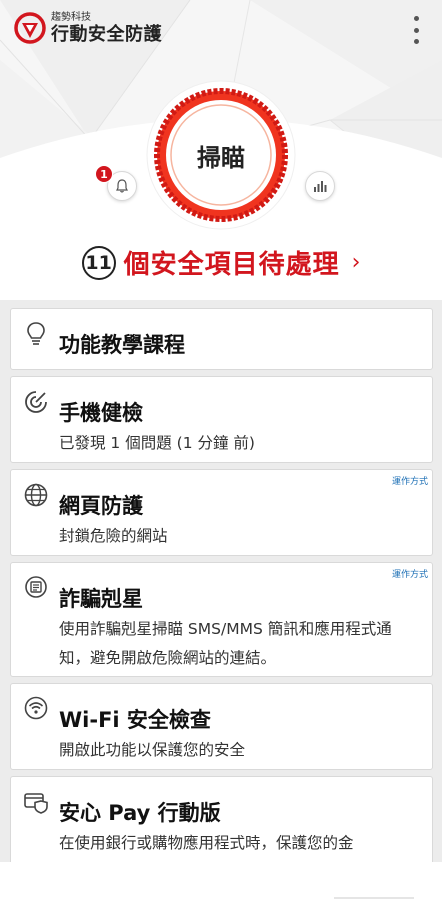  Describe the element at coordinates (221, 881) in the screenshot. I see `bottom-area` at that location.